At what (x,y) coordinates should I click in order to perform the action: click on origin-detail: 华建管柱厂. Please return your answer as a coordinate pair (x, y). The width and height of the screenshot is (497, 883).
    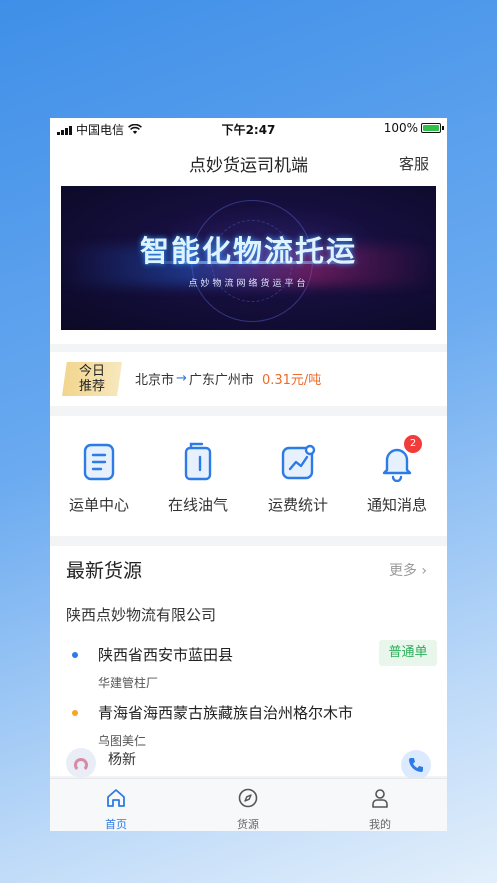
    Looking at the image, I should click on (128, 683).